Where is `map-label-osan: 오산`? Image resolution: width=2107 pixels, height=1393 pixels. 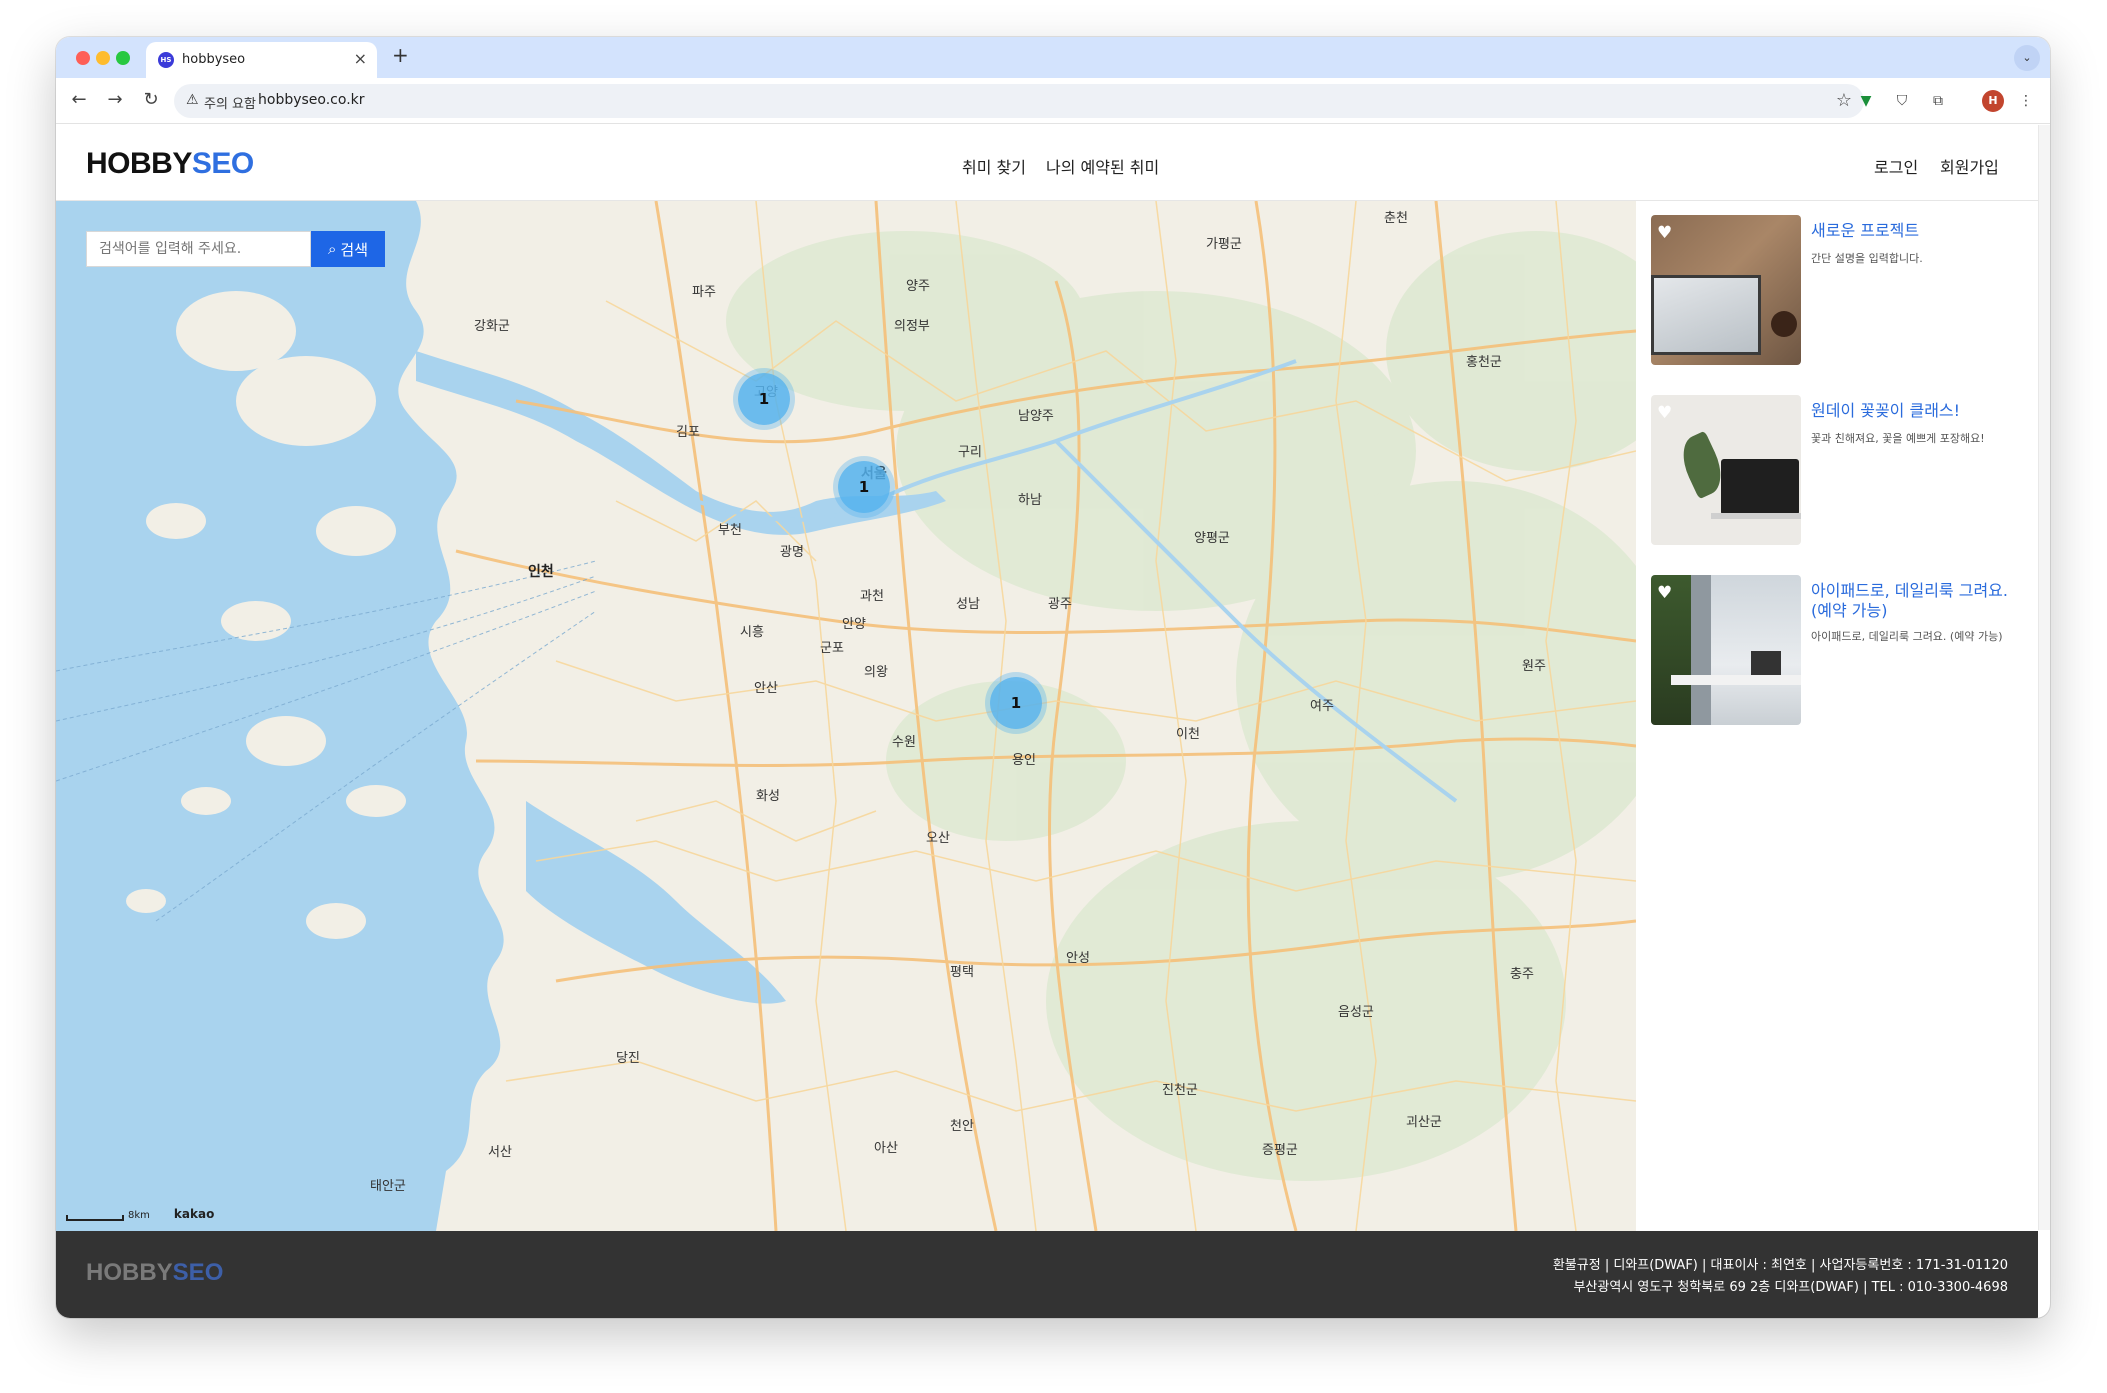 map-label-osan: 오산 is located at coordinates (938, 838).